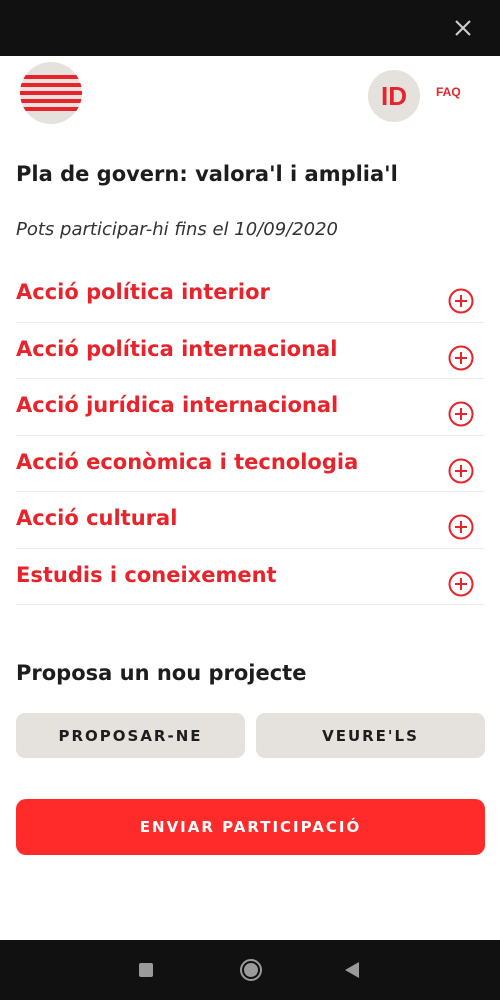 Image resolution: width=500 pixels, height=1000 pixels. What do you see at coordinates (51, 93) in the screenshot?
I see `striped-flag-logo-icon` at bounding box center [51, 93].